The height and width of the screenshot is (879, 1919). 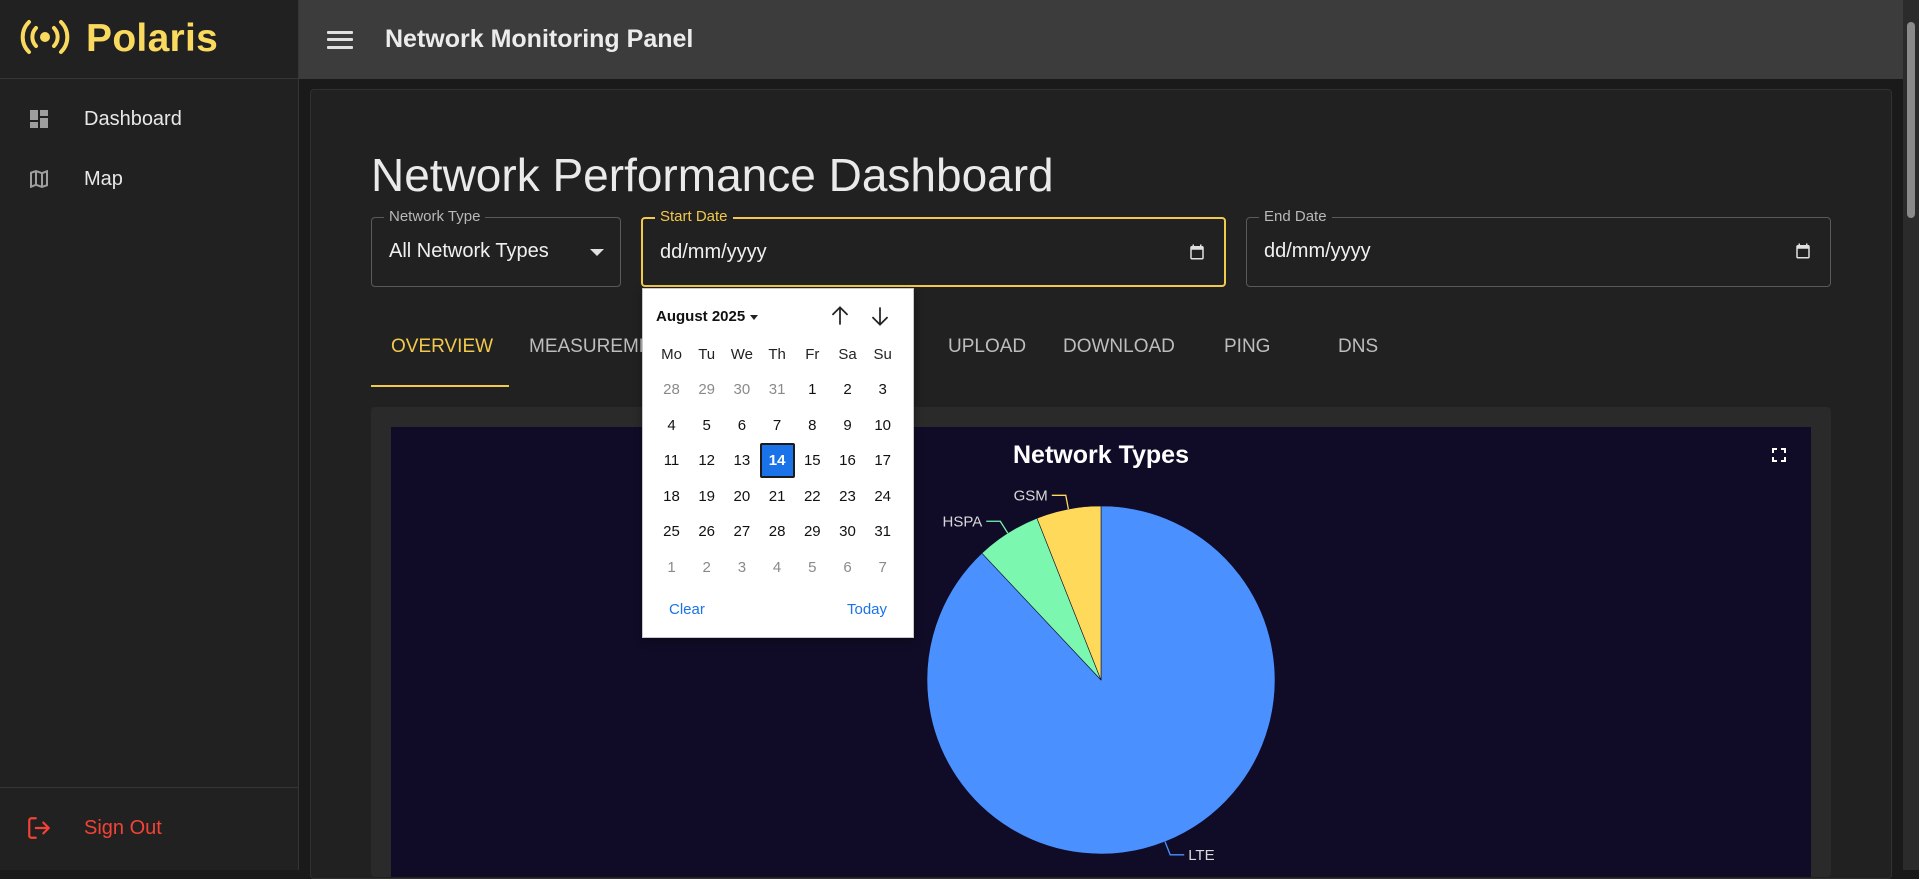 What do you see at coordinates (741, 460) in the screenshot?
I see `calendar-day: 13` at bounding box center [741, 460].